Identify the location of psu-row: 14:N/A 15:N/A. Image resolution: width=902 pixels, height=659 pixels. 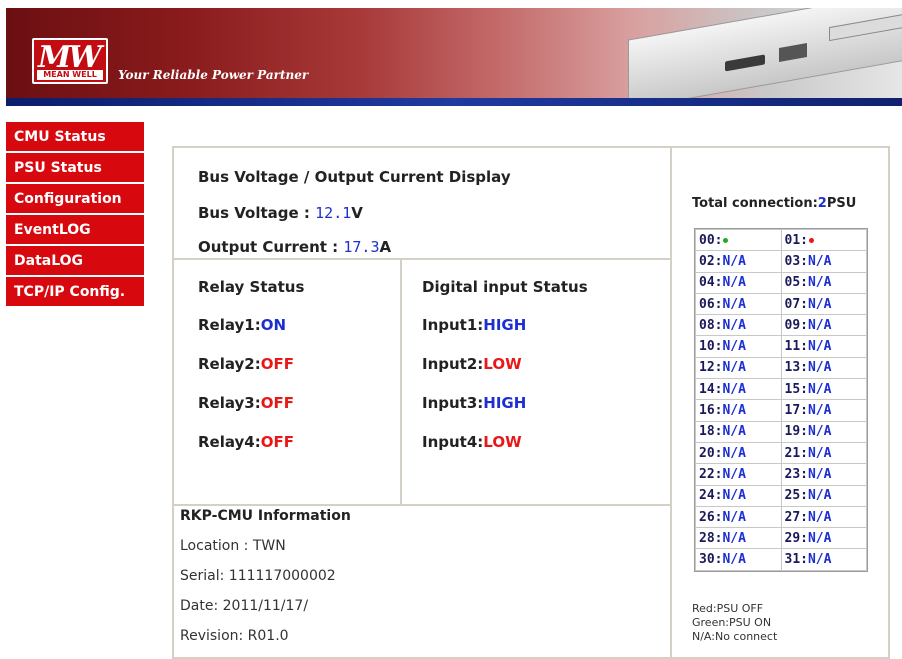
(781, 389).